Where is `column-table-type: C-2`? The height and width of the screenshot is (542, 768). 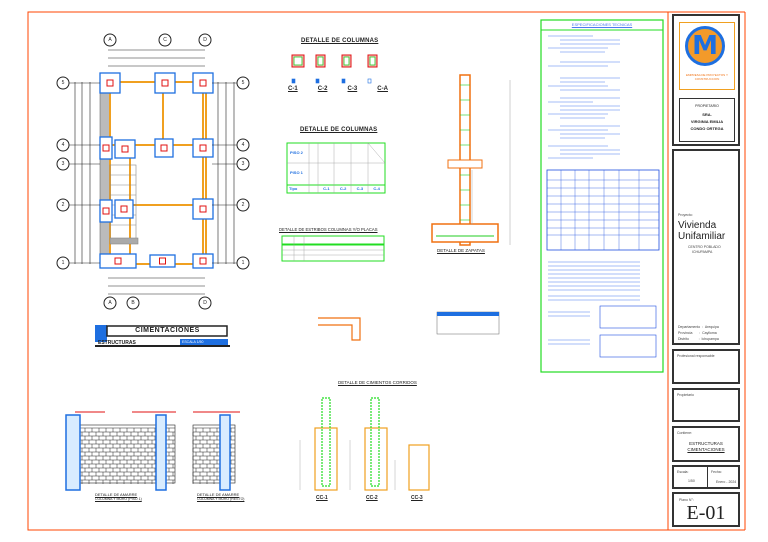
column-table-type: C-2 is located at coordinates (343, 188).